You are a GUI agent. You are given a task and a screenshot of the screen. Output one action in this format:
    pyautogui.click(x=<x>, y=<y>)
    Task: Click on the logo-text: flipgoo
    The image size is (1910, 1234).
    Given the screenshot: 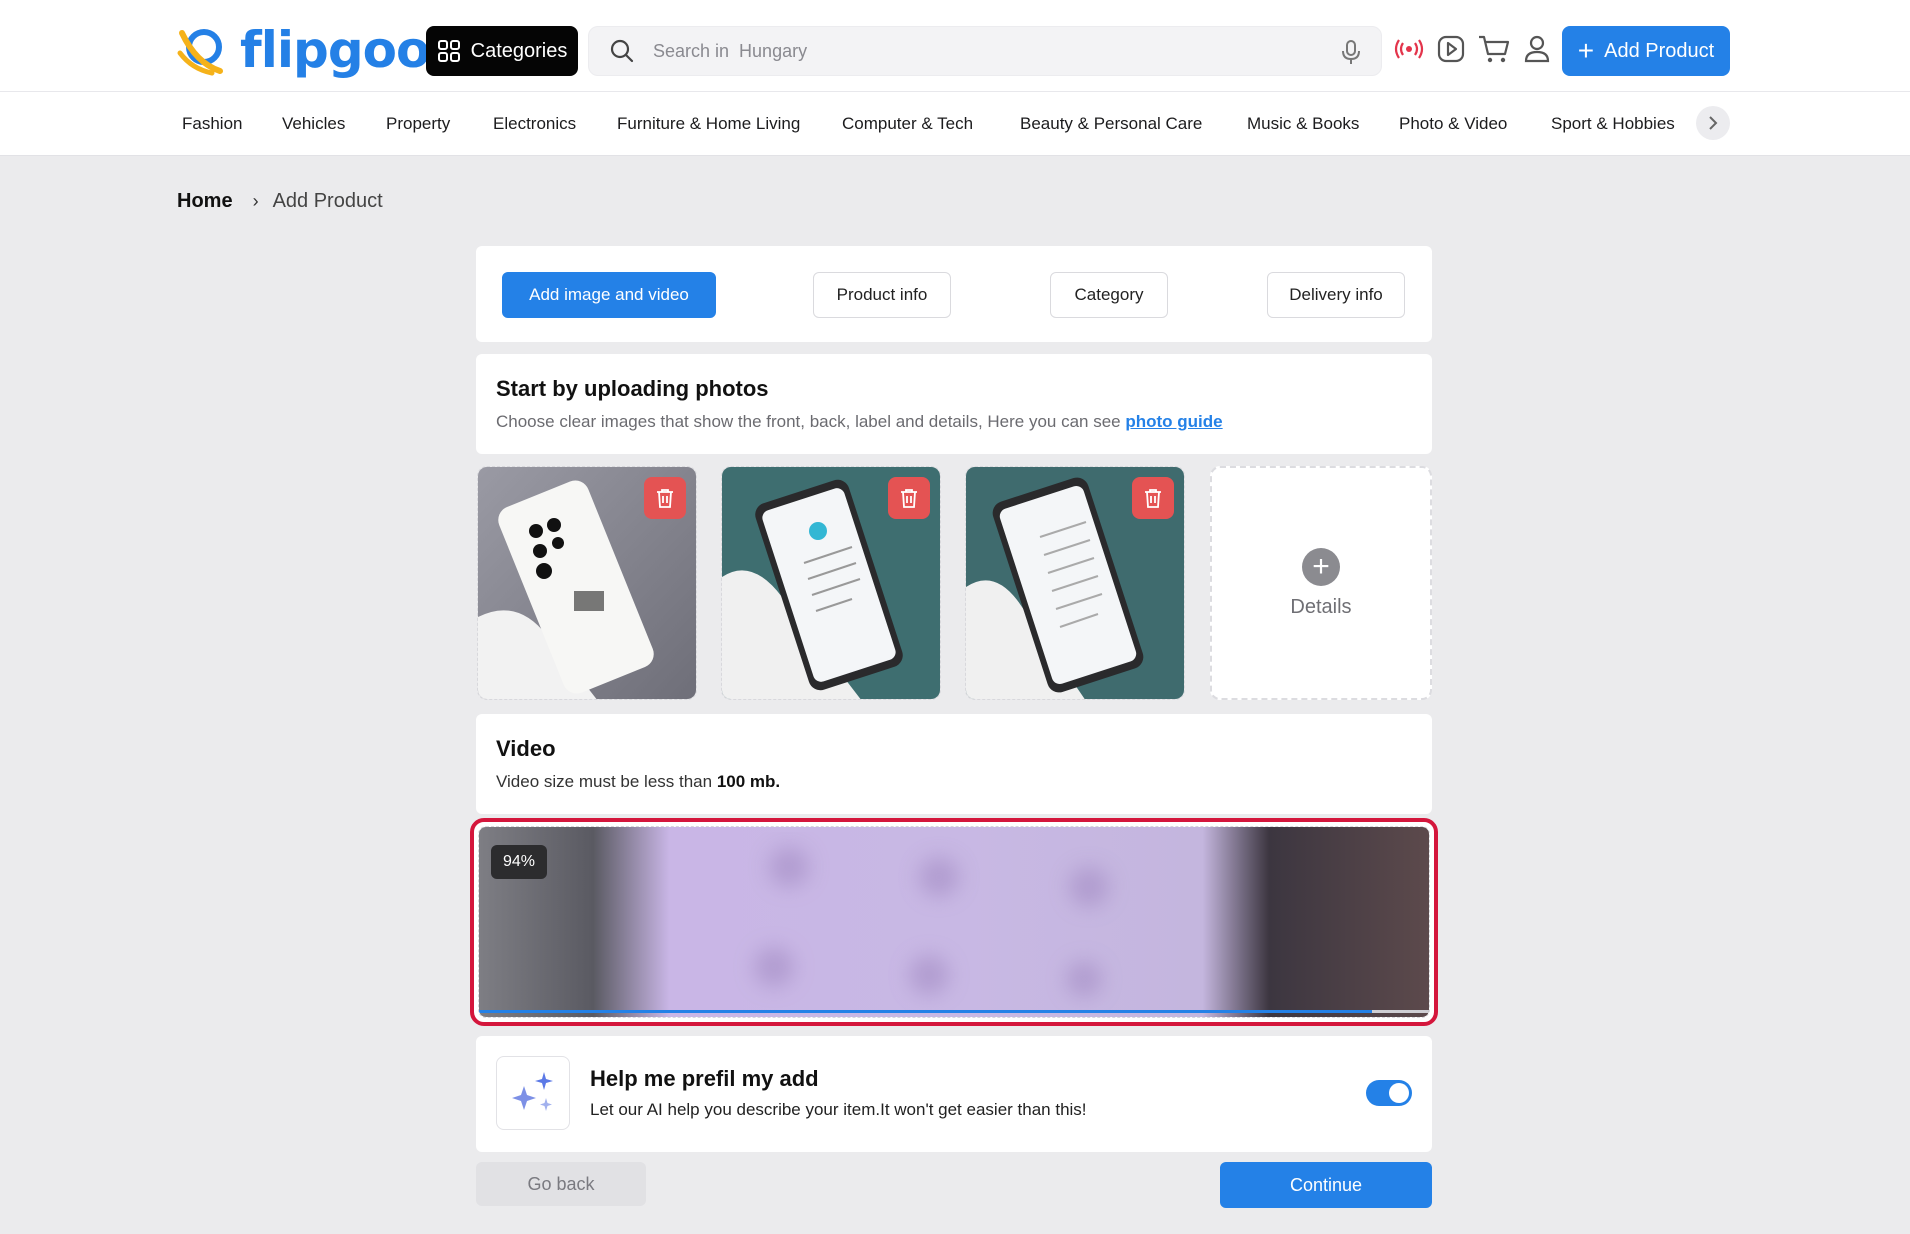 What is the action you would take?
    pyautogui.click(x=335, y=50)
    